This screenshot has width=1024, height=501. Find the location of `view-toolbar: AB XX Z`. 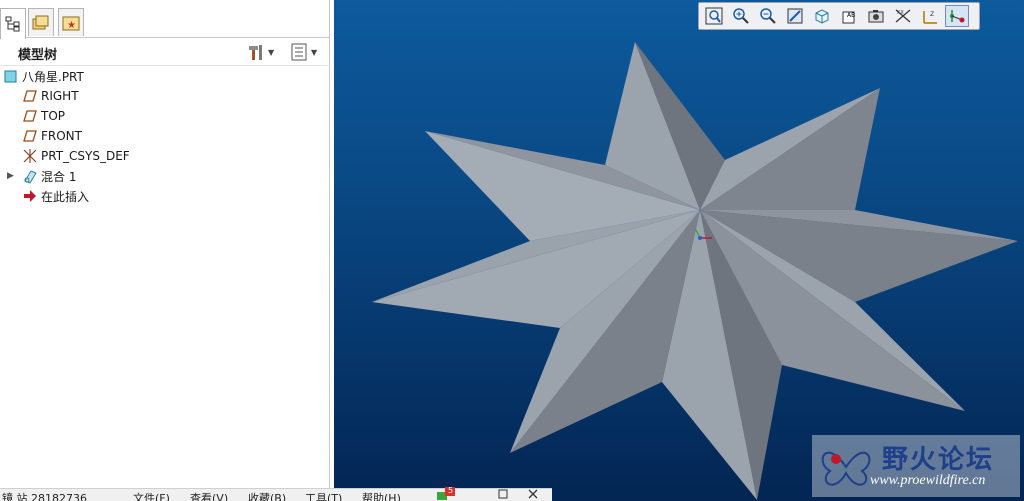

view-toolbar: AB XX Z is located at coordinates (839, 16).